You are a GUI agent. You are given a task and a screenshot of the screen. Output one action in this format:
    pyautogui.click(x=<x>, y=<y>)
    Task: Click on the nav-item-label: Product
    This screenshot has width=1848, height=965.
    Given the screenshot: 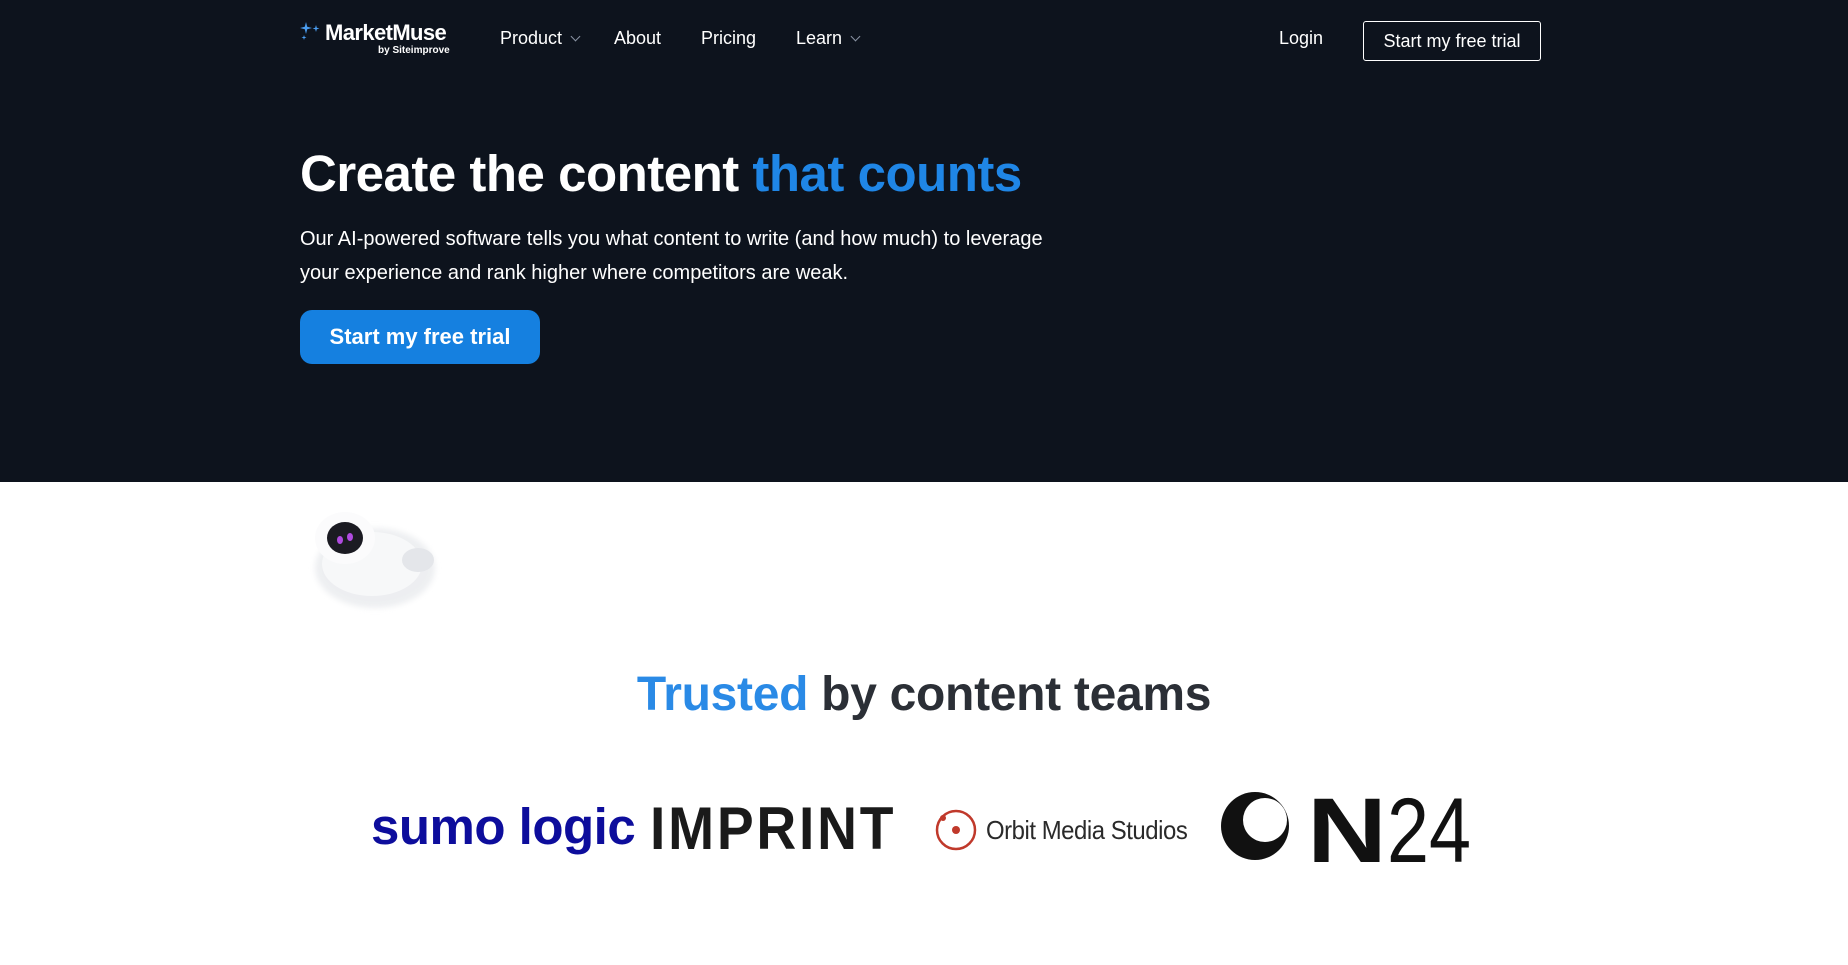 What is the action you would take?
    pyautogui.click(x=531, y=38)
    